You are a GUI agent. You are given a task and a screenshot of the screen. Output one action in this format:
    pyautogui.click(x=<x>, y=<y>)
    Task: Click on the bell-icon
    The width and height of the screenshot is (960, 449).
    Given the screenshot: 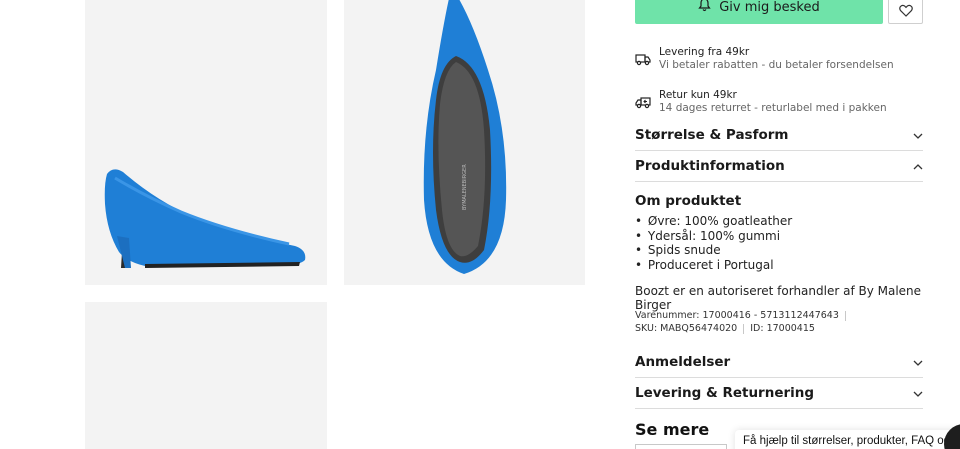 What is the action you would take?
    pyautogui.click(x=704, y=8)
    